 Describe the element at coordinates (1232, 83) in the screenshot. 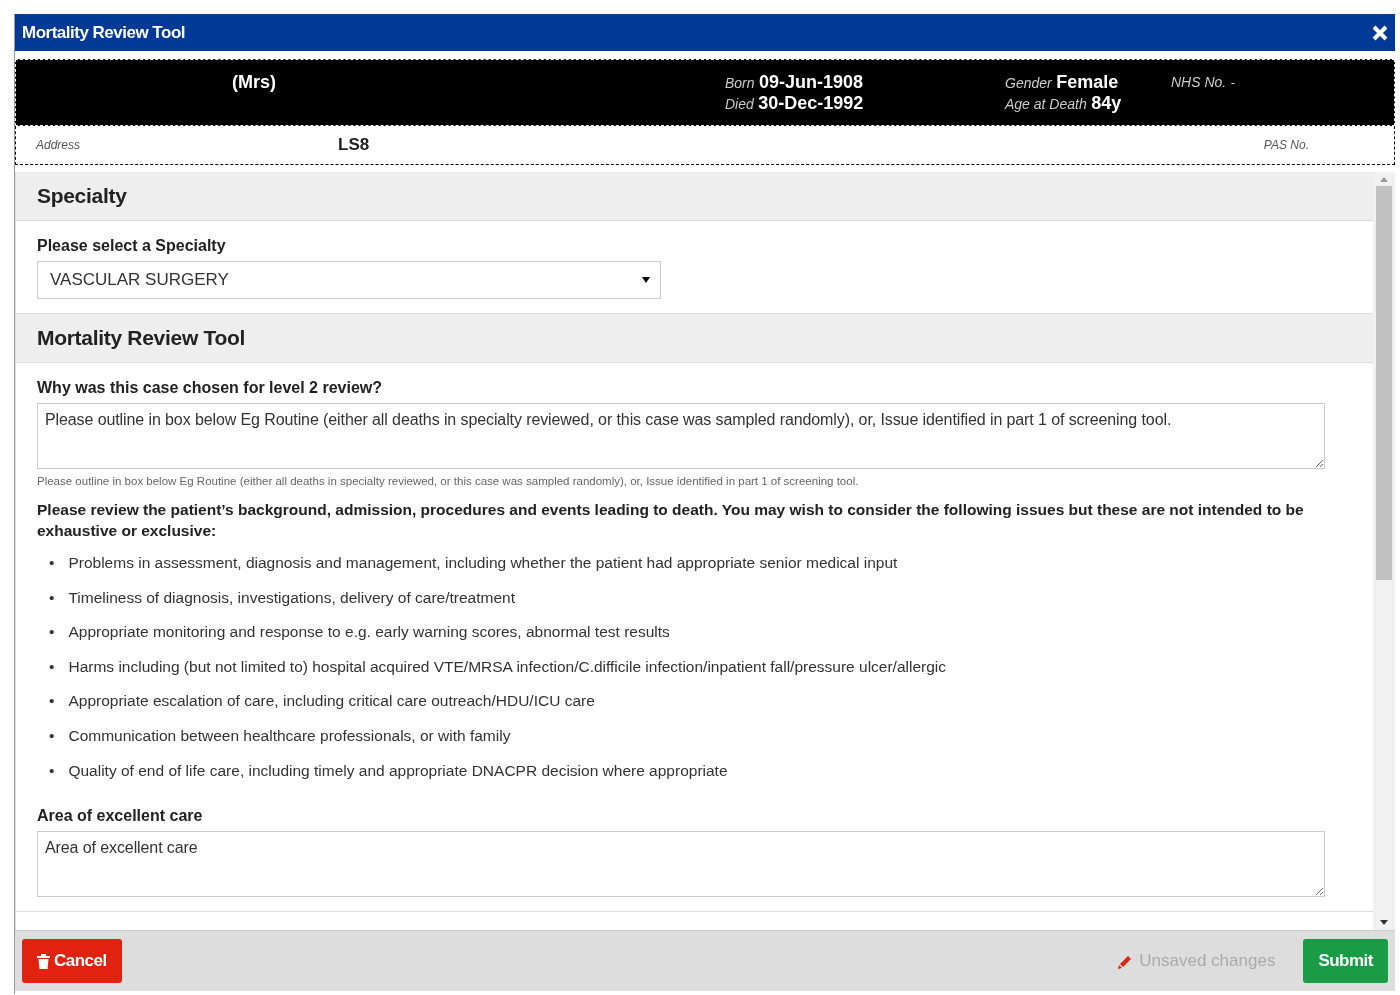

I see `nhs-value: -` at that location.